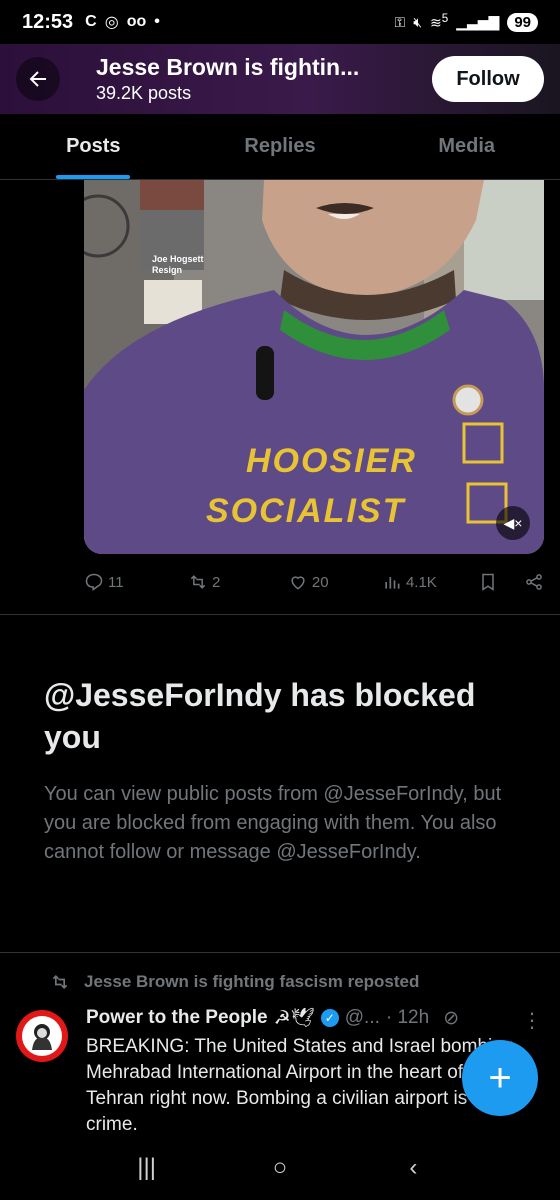  I want to click on back-button, so click(38, 79).